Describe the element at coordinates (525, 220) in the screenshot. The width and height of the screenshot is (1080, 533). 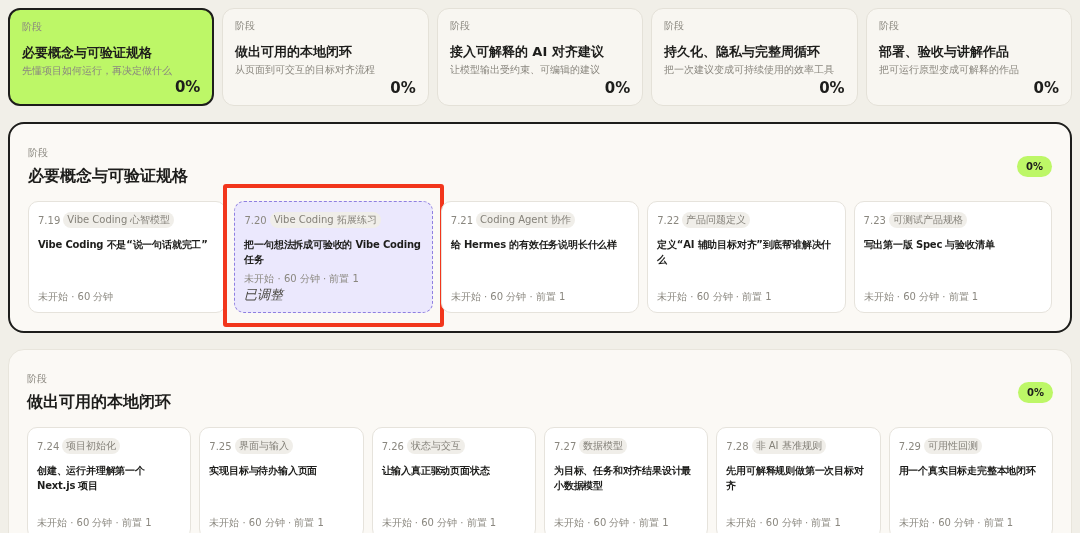
I see `lesson-tag: Coding Agent 协作` at that location.